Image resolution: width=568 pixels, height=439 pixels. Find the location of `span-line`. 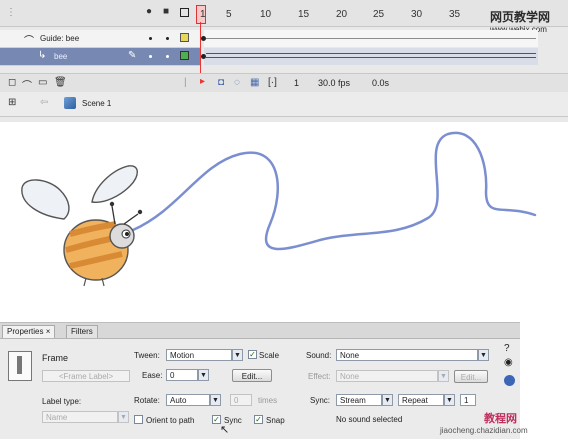

span-line is located at coordinates (371, 38).